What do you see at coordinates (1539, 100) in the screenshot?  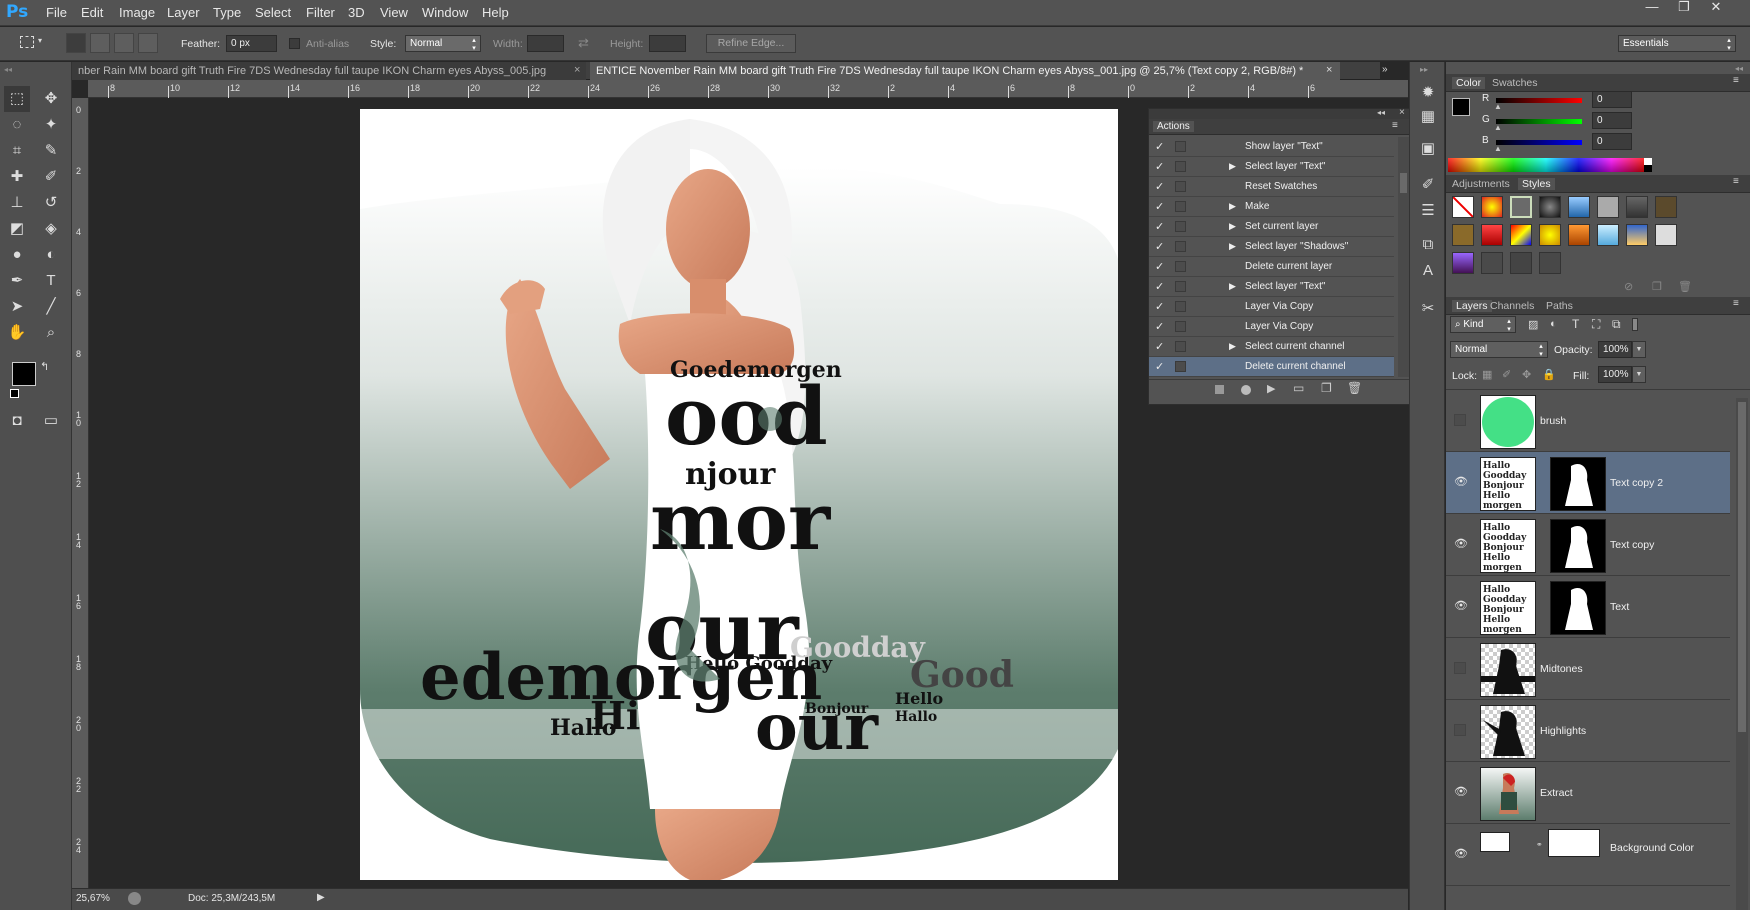 I see `r-slider` at bounding box center [1539, 100].